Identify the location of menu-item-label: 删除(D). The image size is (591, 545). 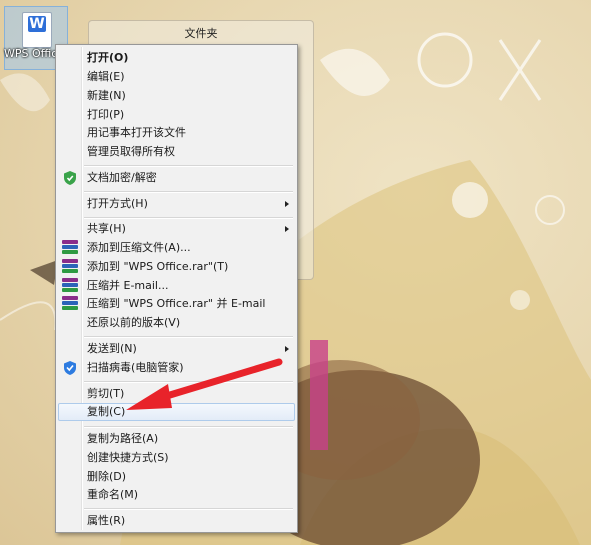
(107, 476).